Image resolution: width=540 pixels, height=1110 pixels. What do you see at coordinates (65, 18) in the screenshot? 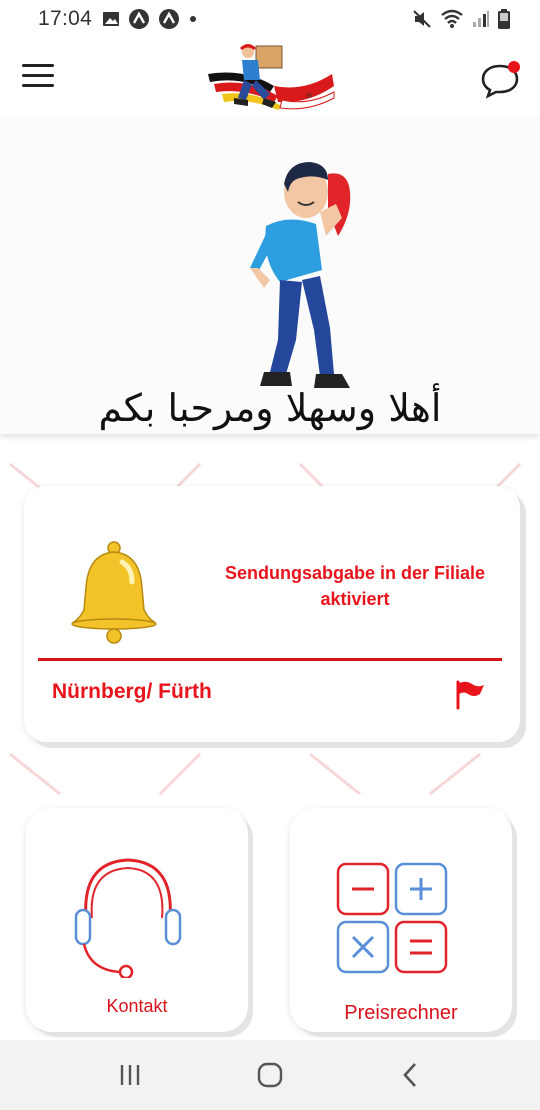
I see `status-time: 17:04` at bounding box center [65, 18].